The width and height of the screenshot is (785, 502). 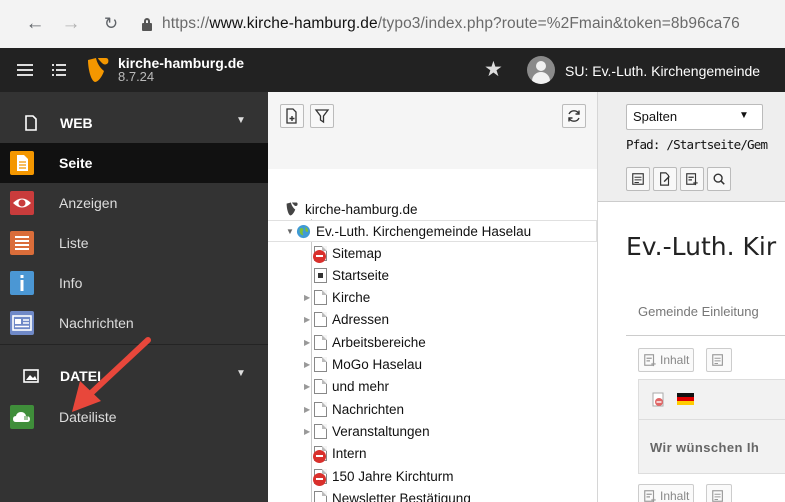 I want to click on breadcrumb-path: Pfad: /Startseite/Gem, so click(x=697, y=144).